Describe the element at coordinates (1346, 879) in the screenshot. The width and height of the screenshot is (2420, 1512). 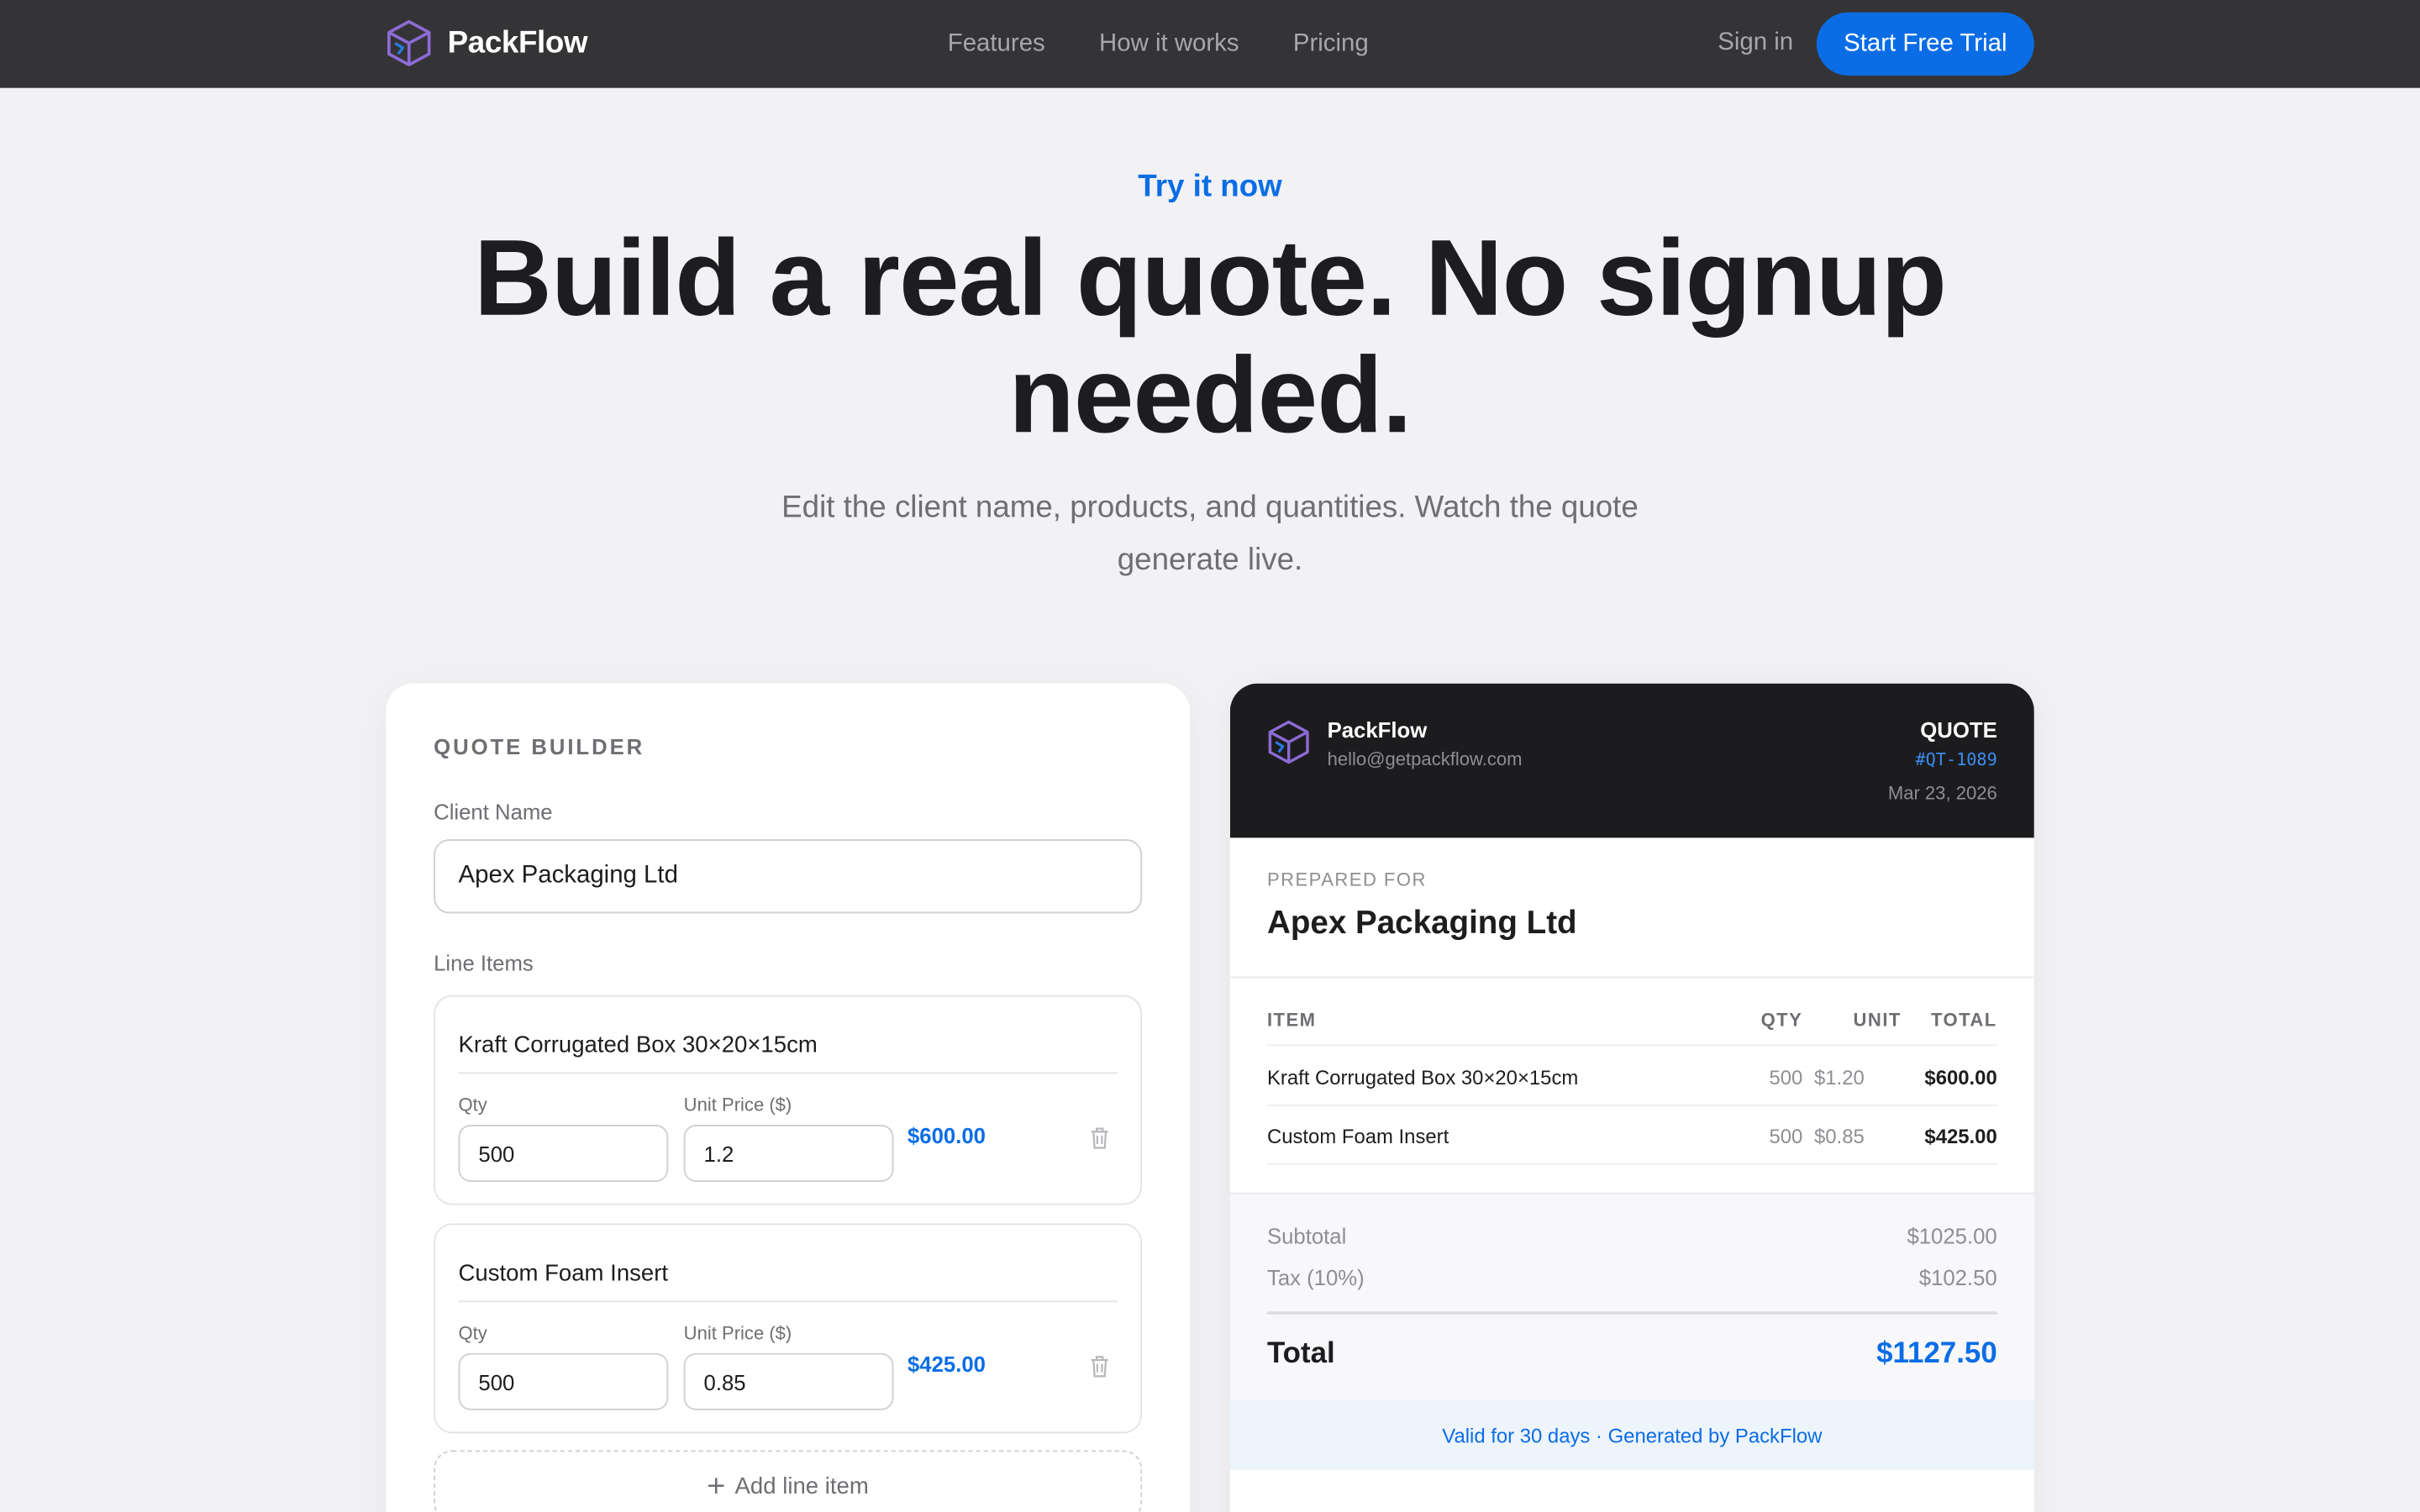
I see `prepared-for-label: PREPARED FOR` at that location.